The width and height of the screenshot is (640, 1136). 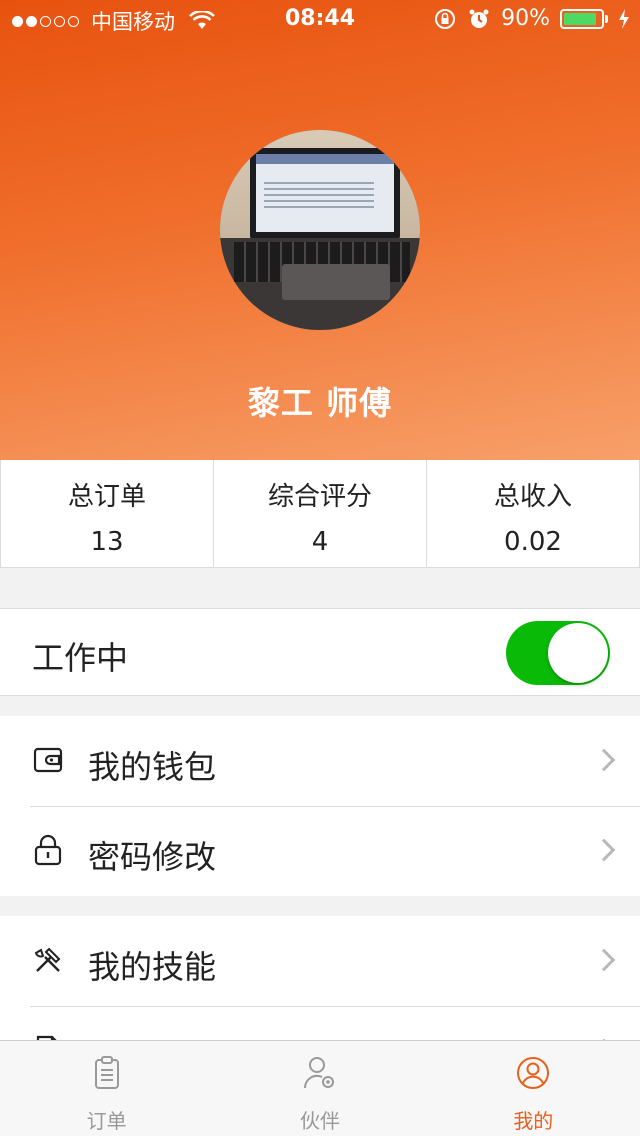 What do you see at coordinates (320, 542) in the screenshot?
I see `stat-value: 4` at bounding box center [320, 542].